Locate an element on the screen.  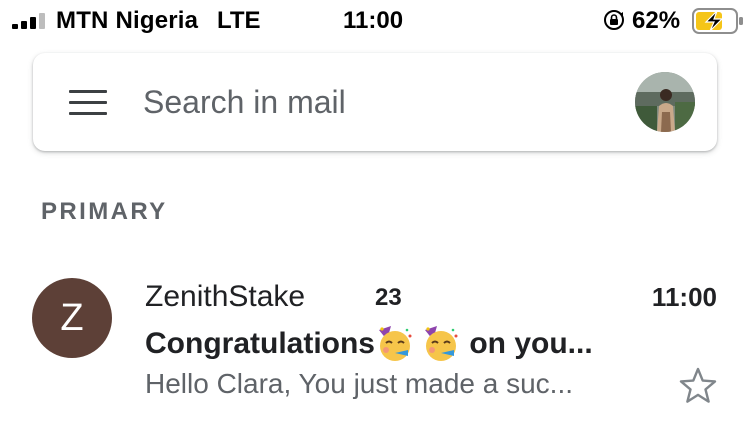
battery-charging-icon is located at coordinates (717, 21).